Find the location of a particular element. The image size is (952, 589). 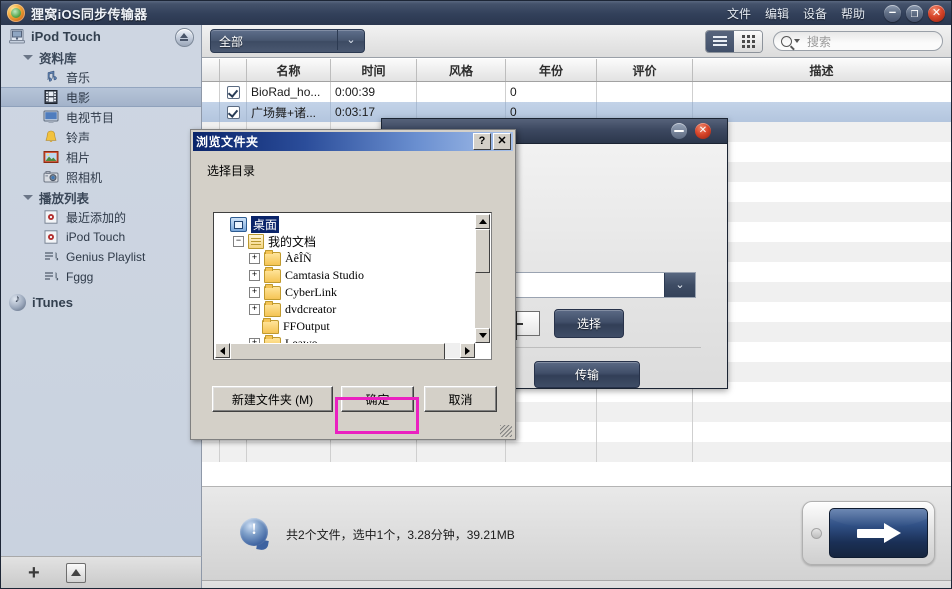

transfer-dialog-minimize-button is located at coordinates (679, 131).